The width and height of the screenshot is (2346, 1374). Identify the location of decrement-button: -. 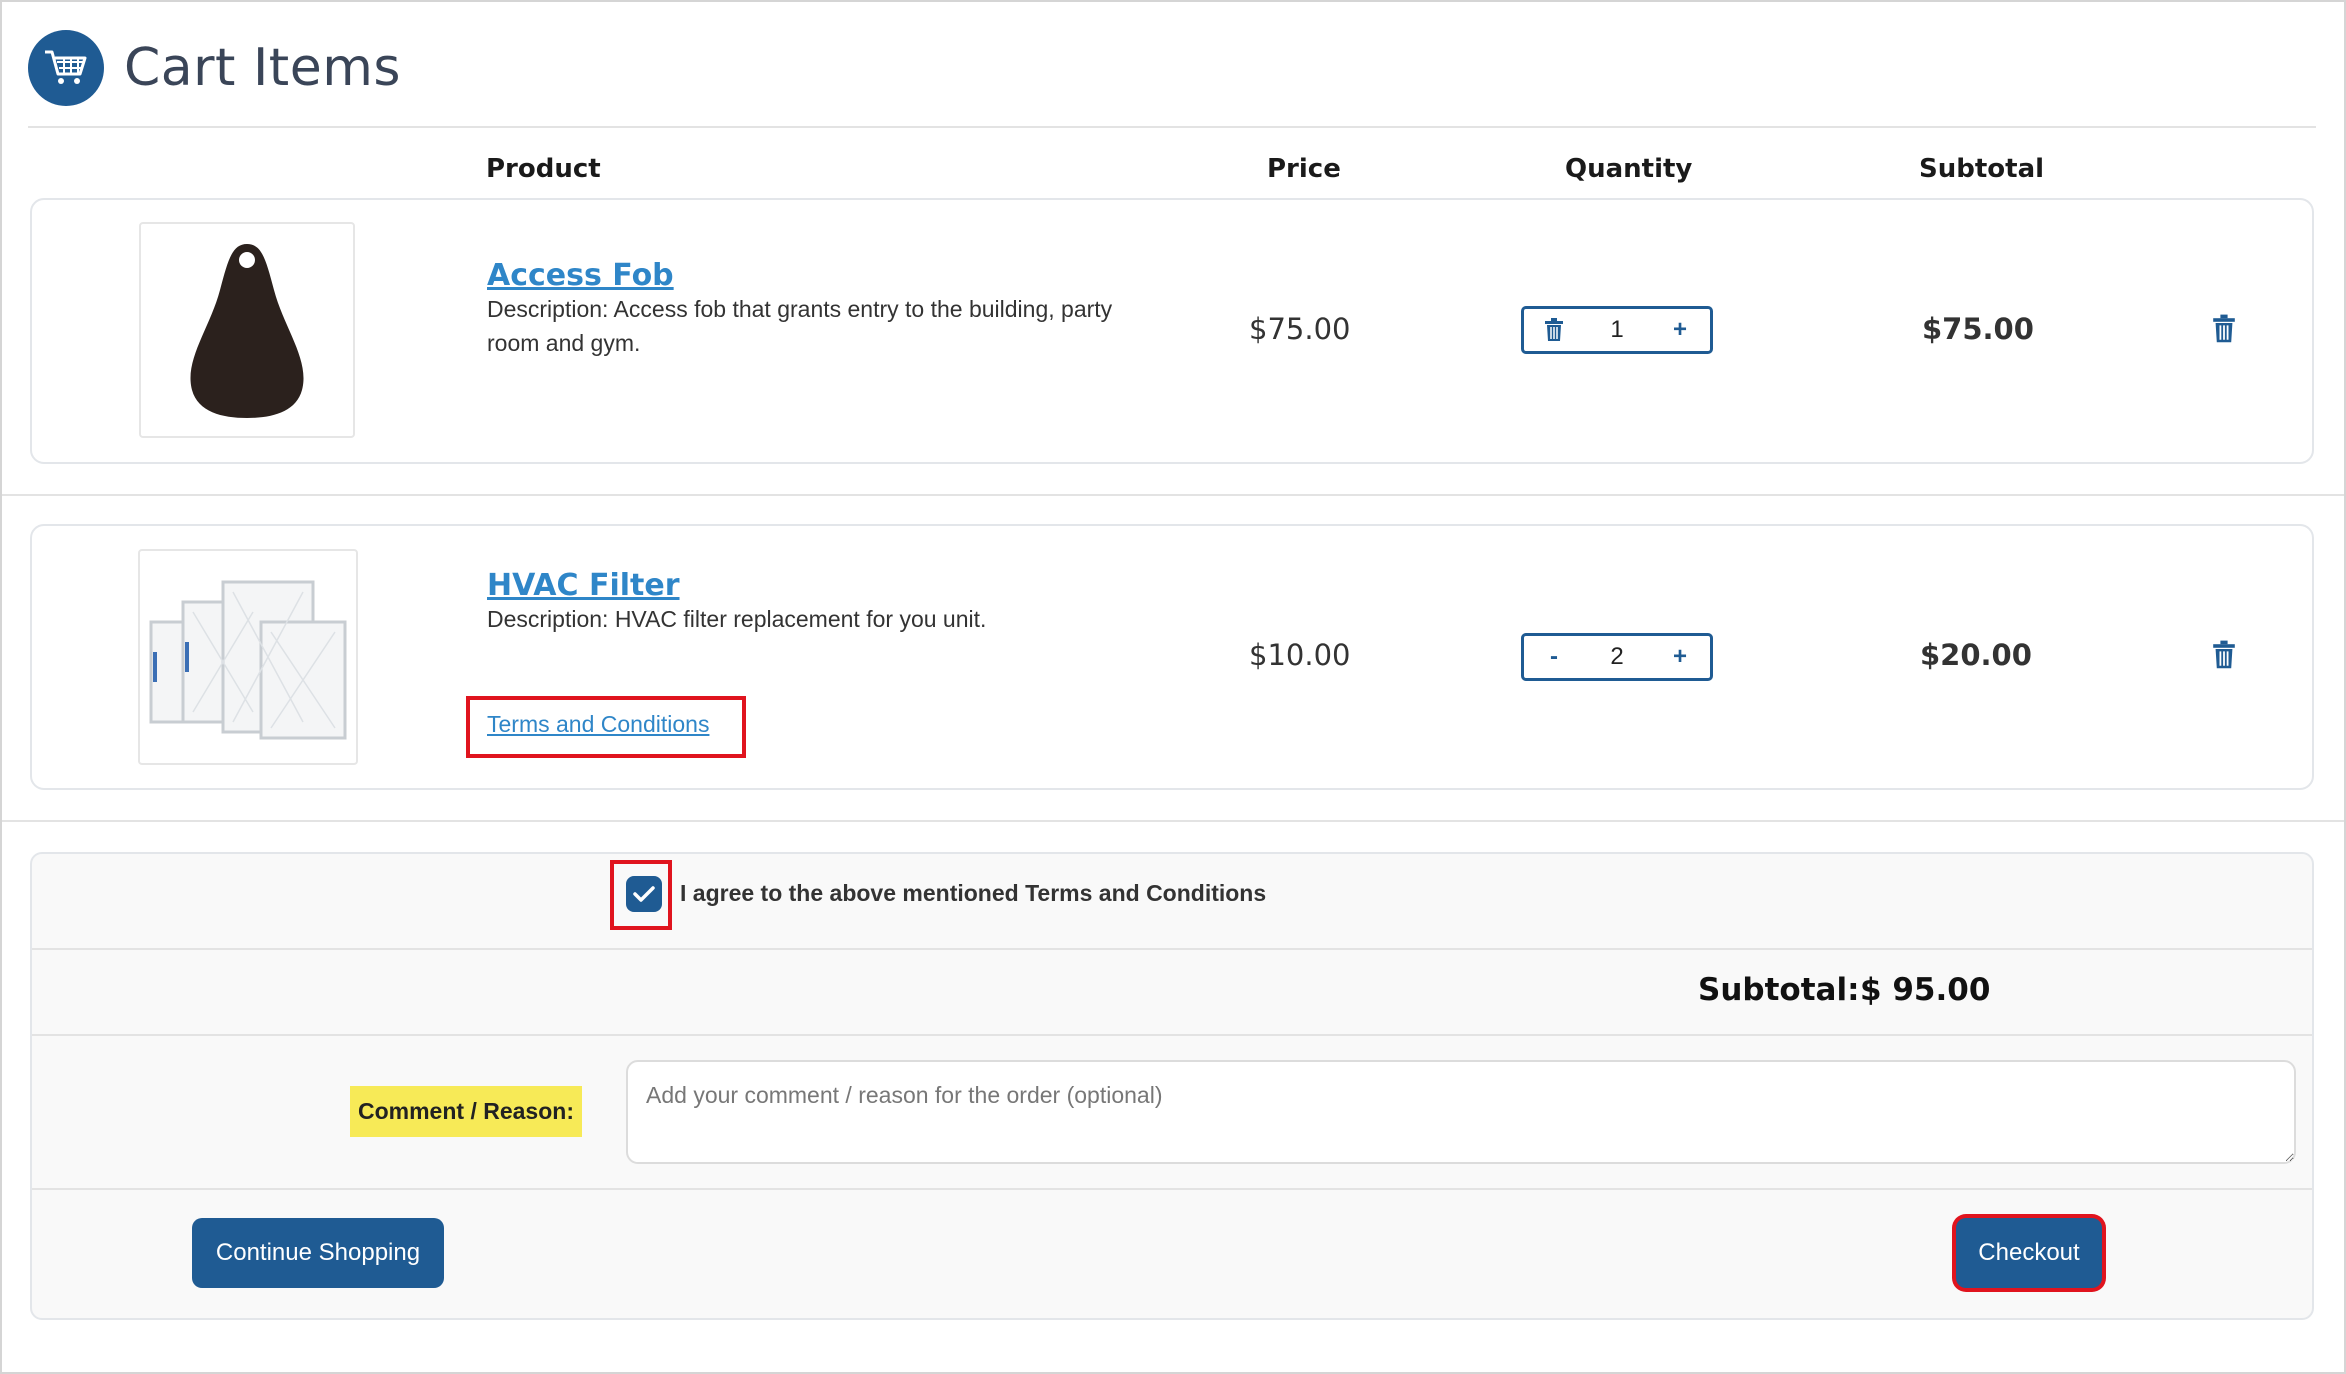
(1554, 657).